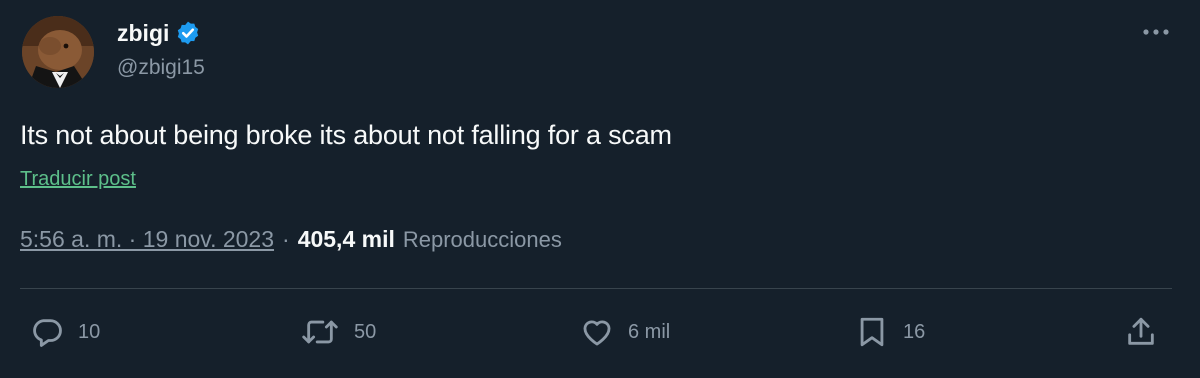 The width and height of the screenshot is (1200, 378). I want to click on more-options-button, so click(1156, 32).